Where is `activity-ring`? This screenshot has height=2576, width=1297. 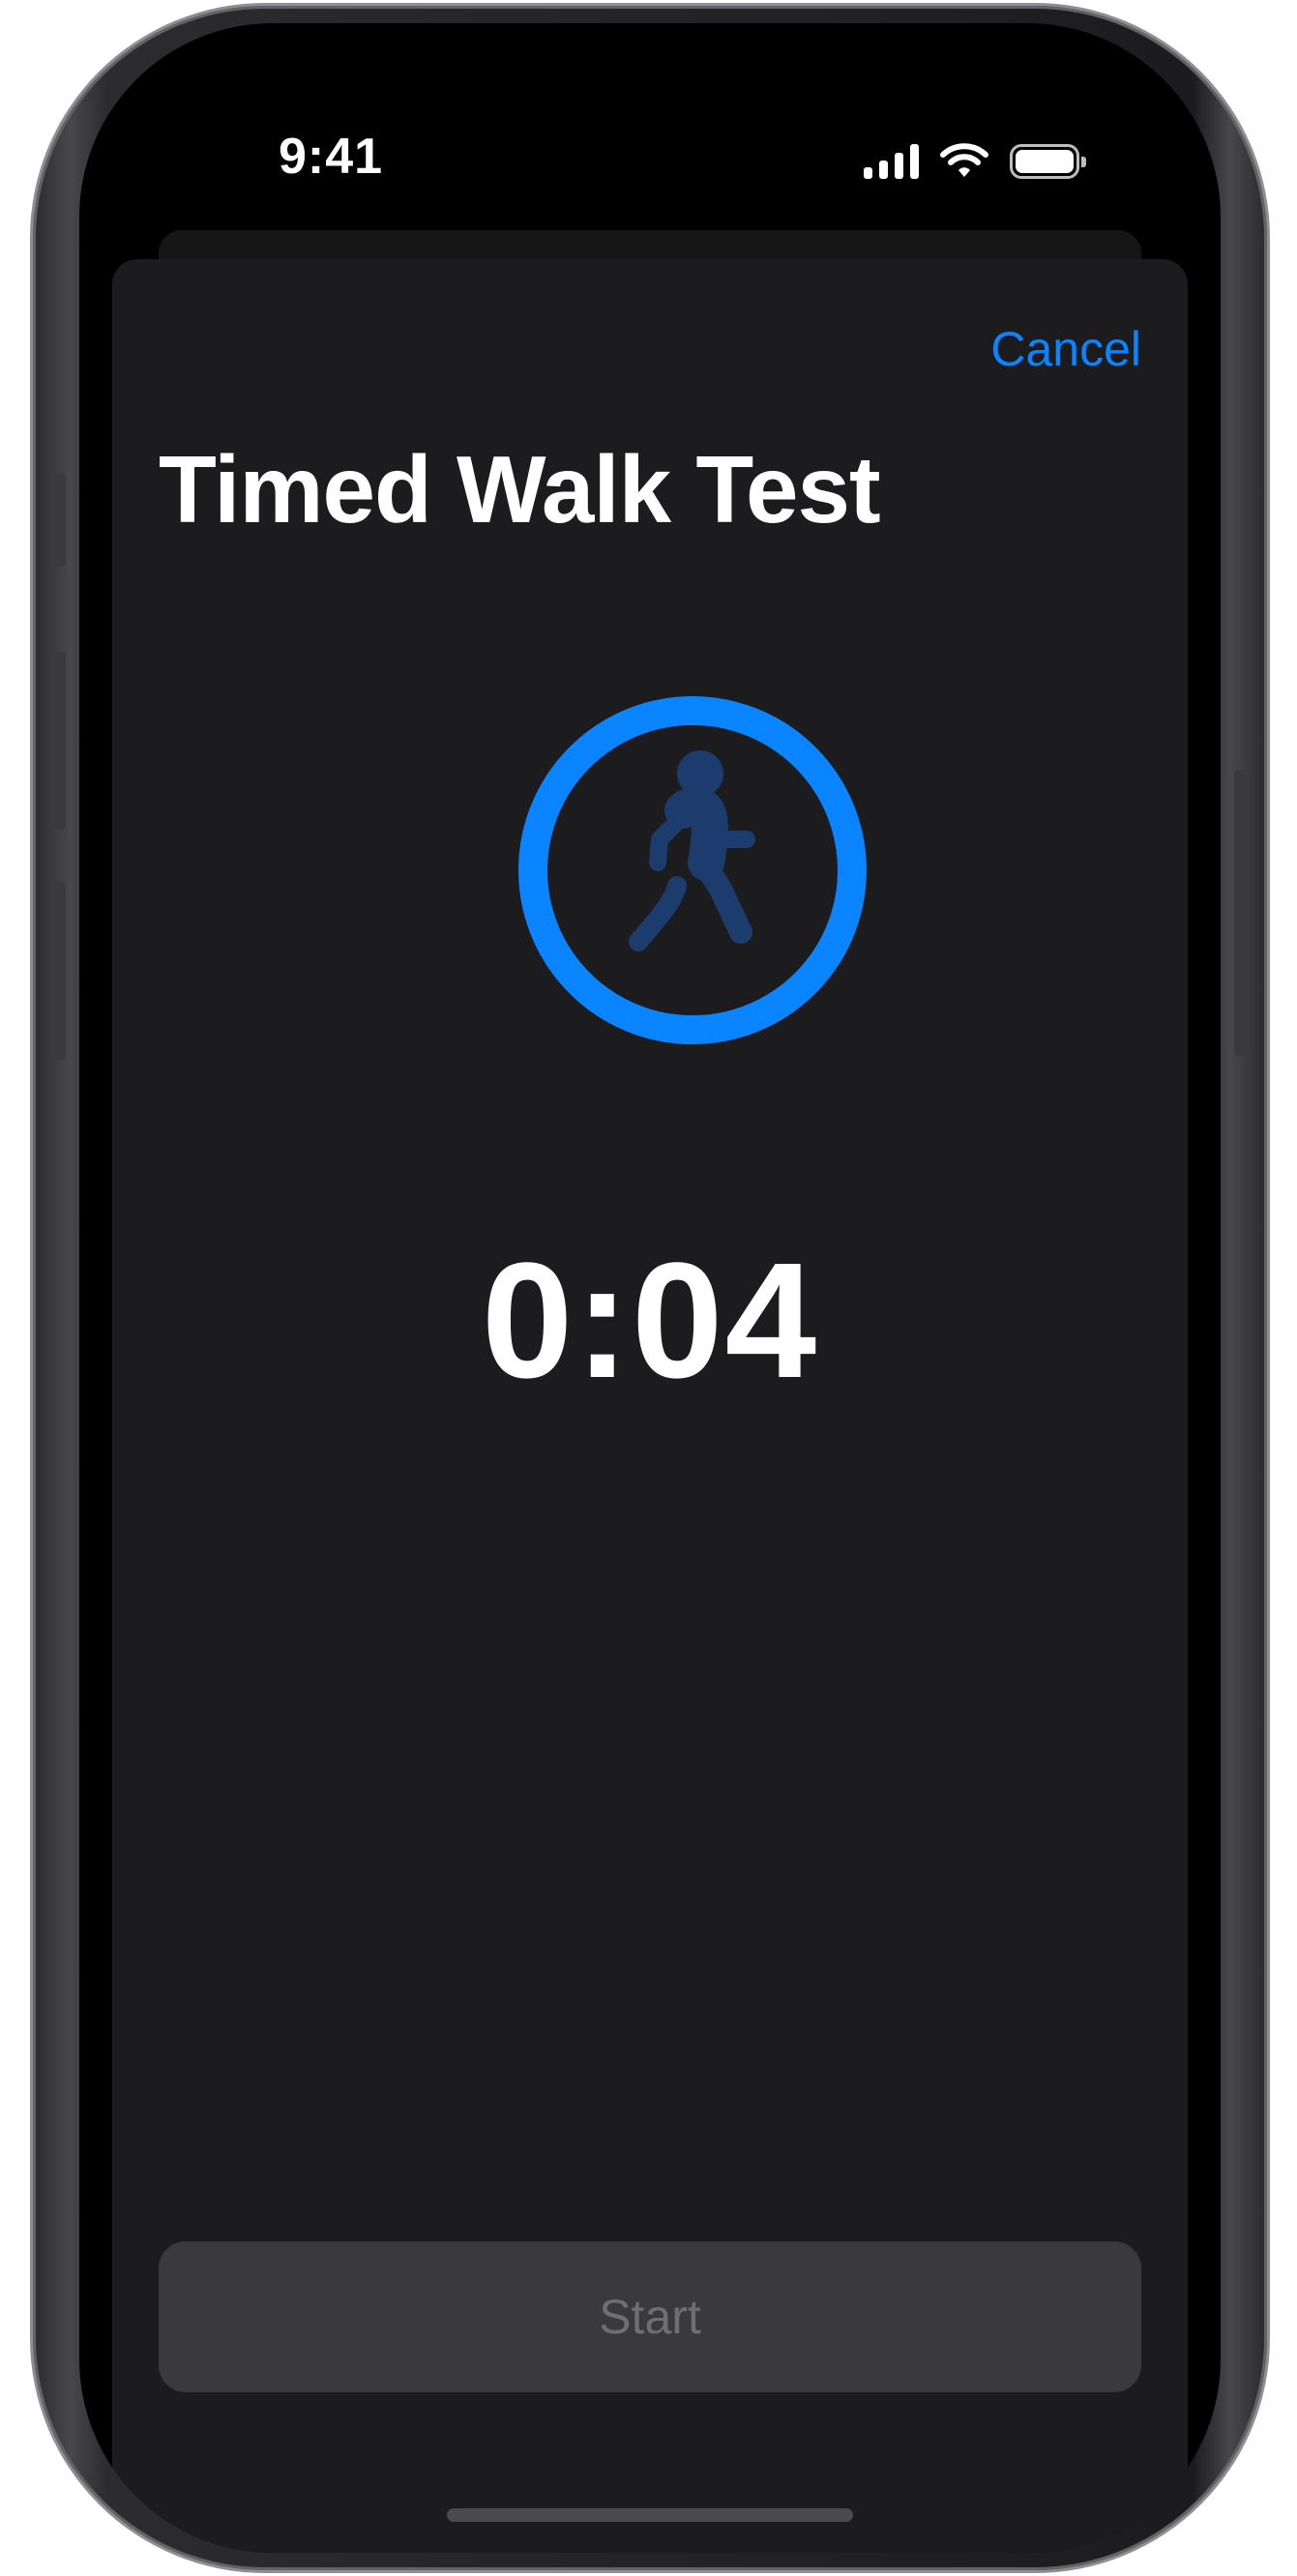
activity-ring is located at coordinates (693, 870).